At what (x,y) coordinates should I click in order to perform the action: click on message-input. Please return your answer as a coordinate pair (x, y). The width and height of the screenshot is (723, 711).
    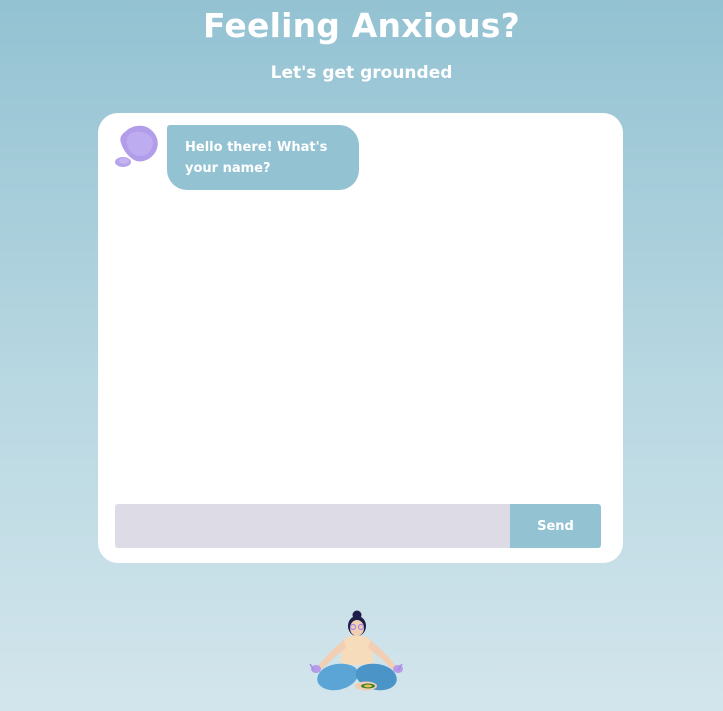
    Looking at the image, I should click on (312, 526).